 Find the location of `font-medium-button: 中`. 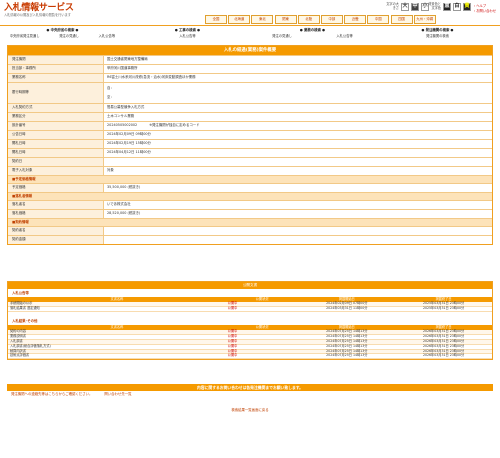

font-medium-button: 中 is located at coordinates (415, 7).